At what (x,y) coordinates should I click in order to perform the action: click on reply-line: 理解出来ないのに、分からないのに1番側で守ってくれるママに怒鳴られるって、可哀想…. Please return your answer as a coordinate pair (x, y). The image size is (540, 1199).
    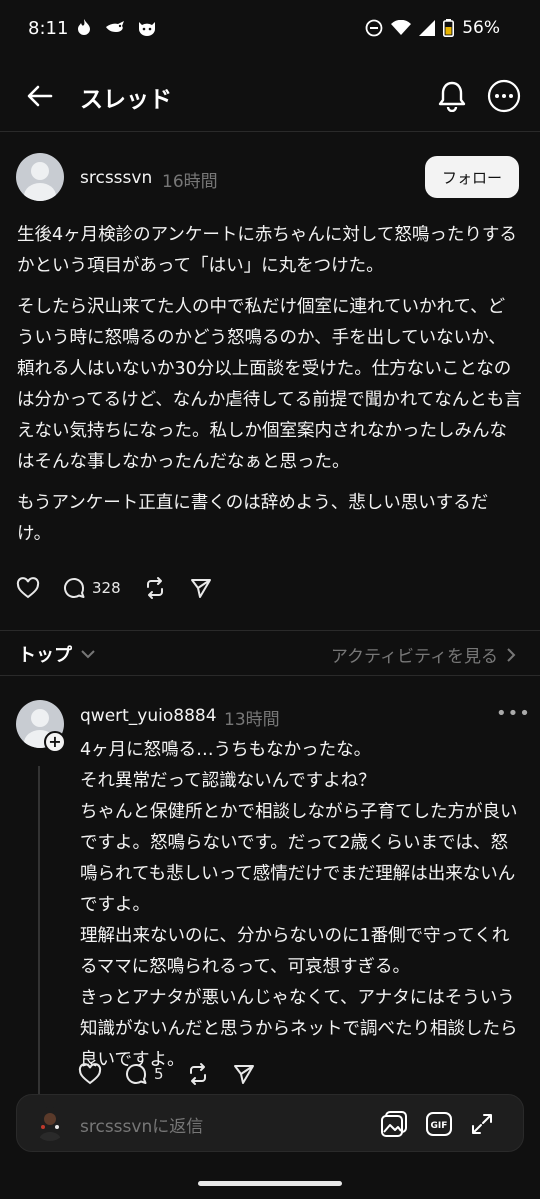
    Looking at the image, I should click on (295, 951).